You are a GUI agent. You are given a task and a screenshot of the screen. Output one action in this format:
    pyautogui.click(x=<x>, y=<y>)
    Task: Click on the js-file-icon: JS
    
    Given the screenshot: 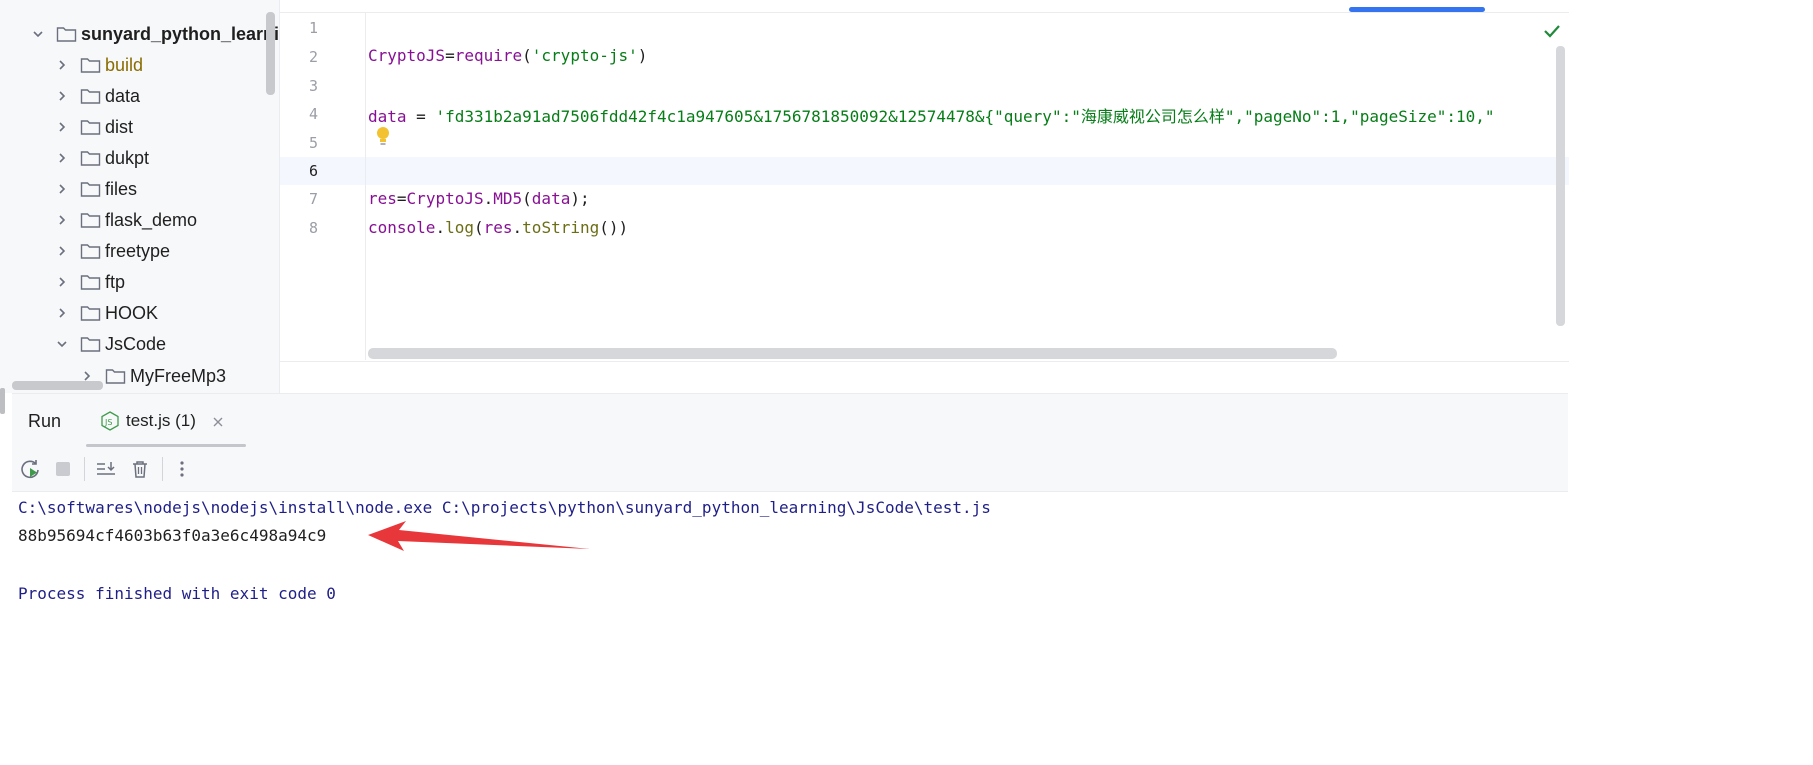 What is the action you would take?
    pyautogui.click(x=110, y=421)
    